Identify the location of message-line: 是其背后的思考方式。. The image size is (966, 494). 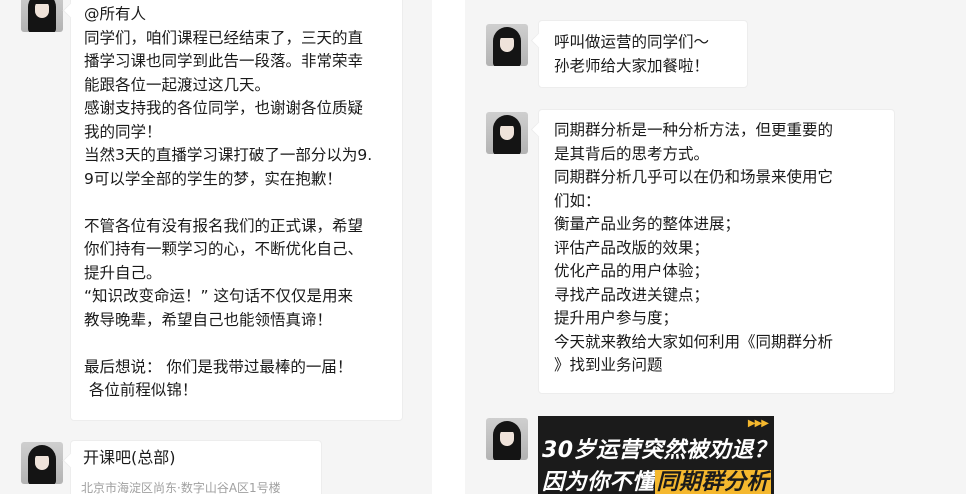
(632, 153).